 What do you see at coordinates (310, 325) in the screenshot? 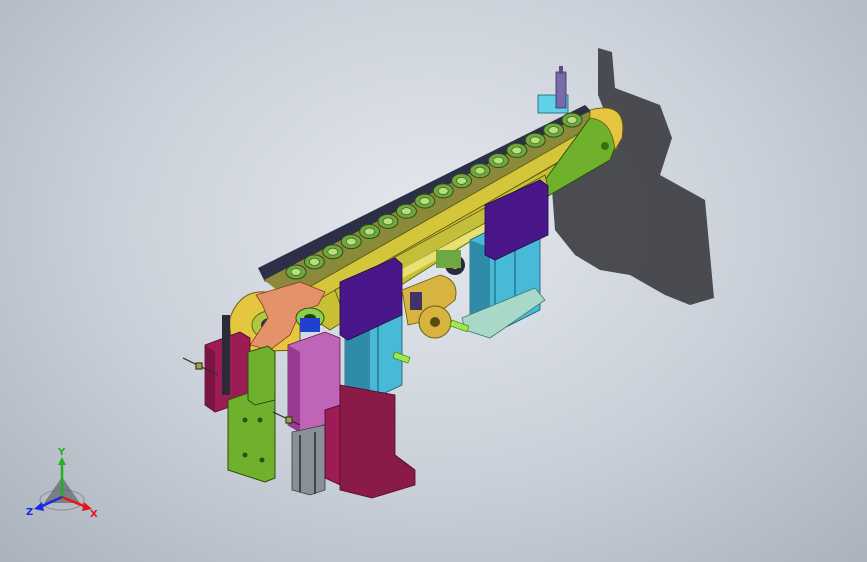
I see `blue-cap` at bounding box center [310, 325].